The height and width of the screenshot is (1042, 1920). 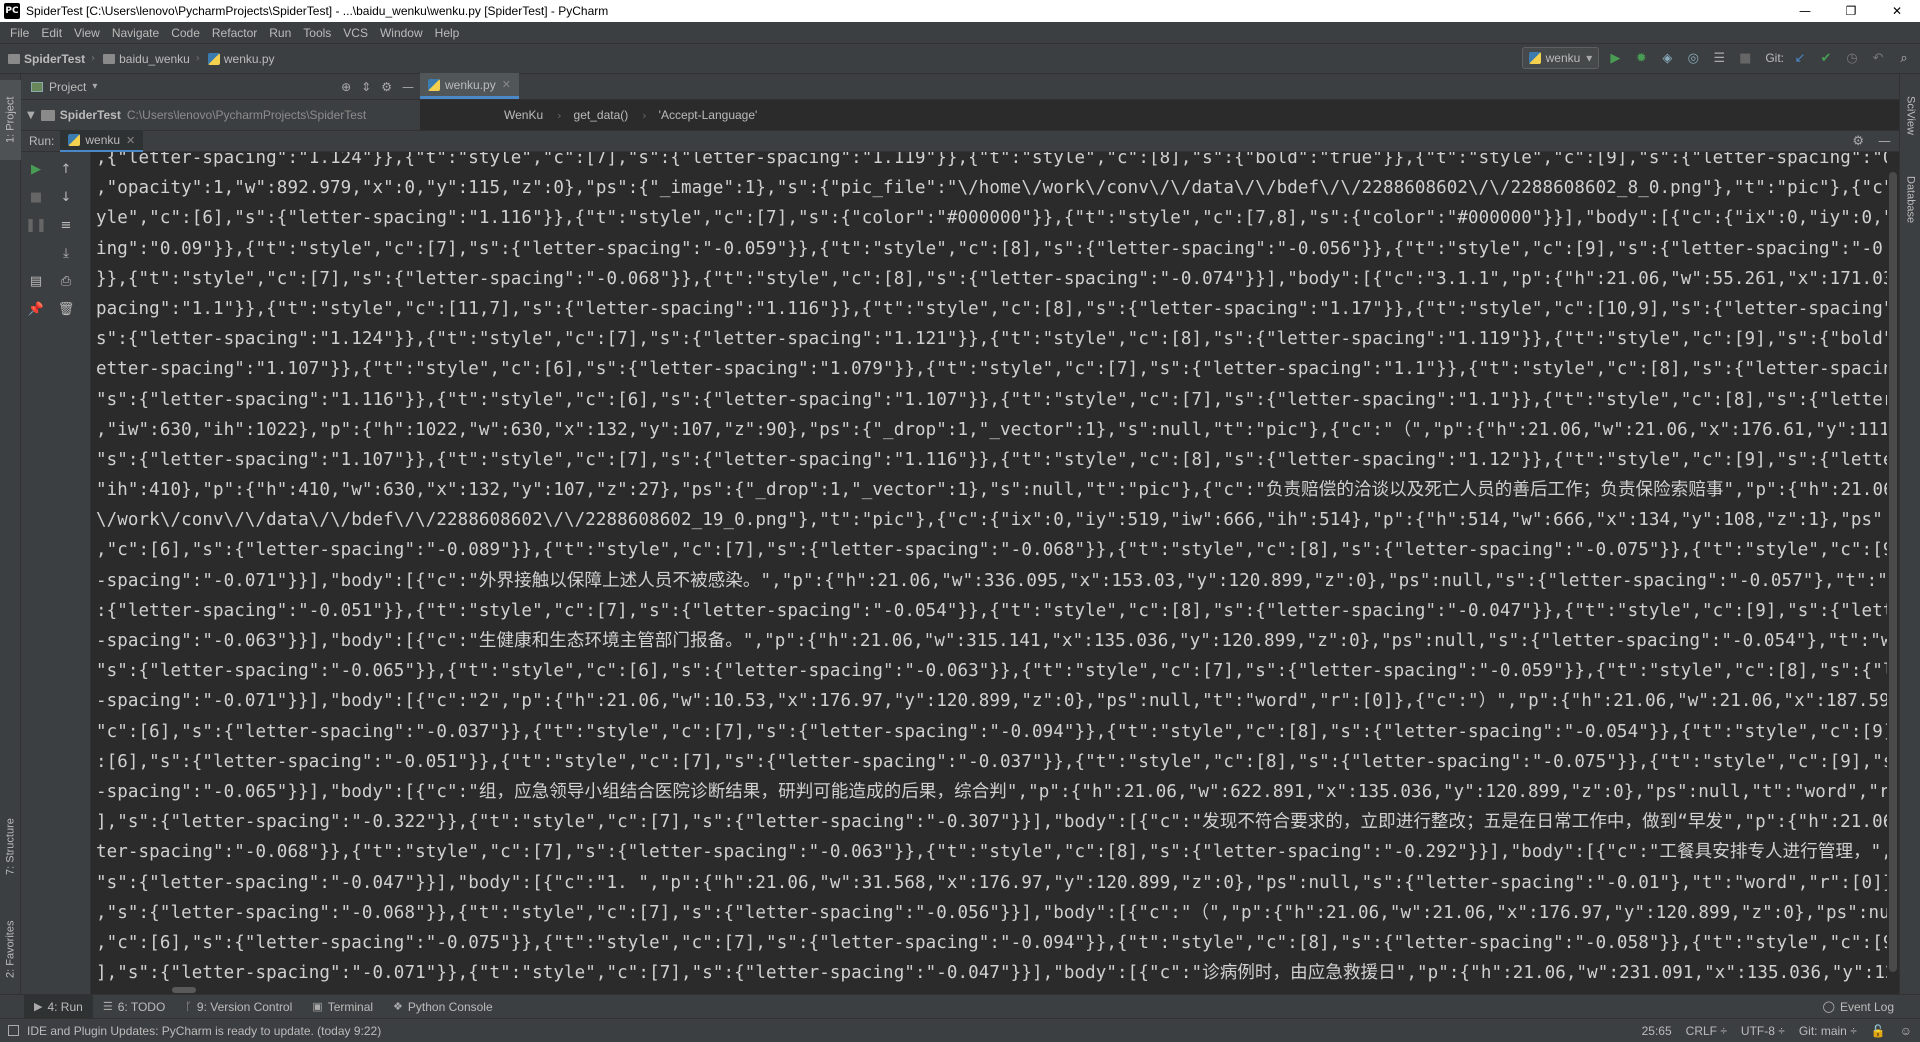 What do you see at coordinates (1763, 1031) in the screenshot?
I see `file-encoding: UTF-8 ÷` at bounding box center [1763, 1031].